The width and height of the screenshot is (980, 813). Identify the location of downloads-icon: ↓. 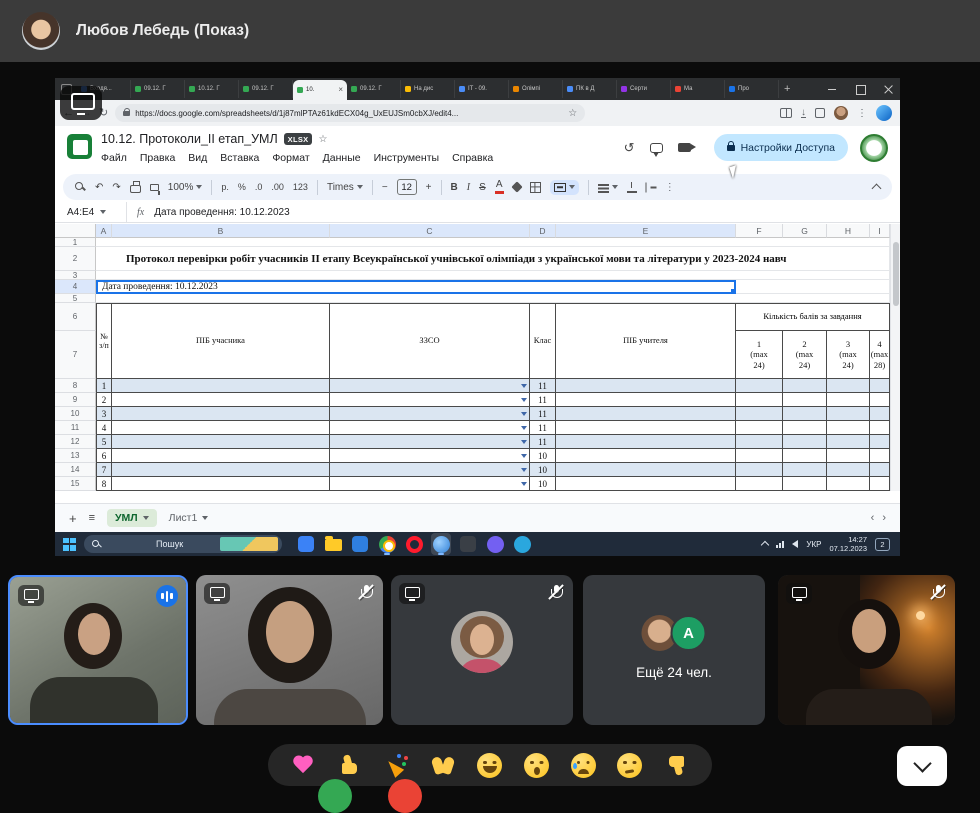
(803, 113).